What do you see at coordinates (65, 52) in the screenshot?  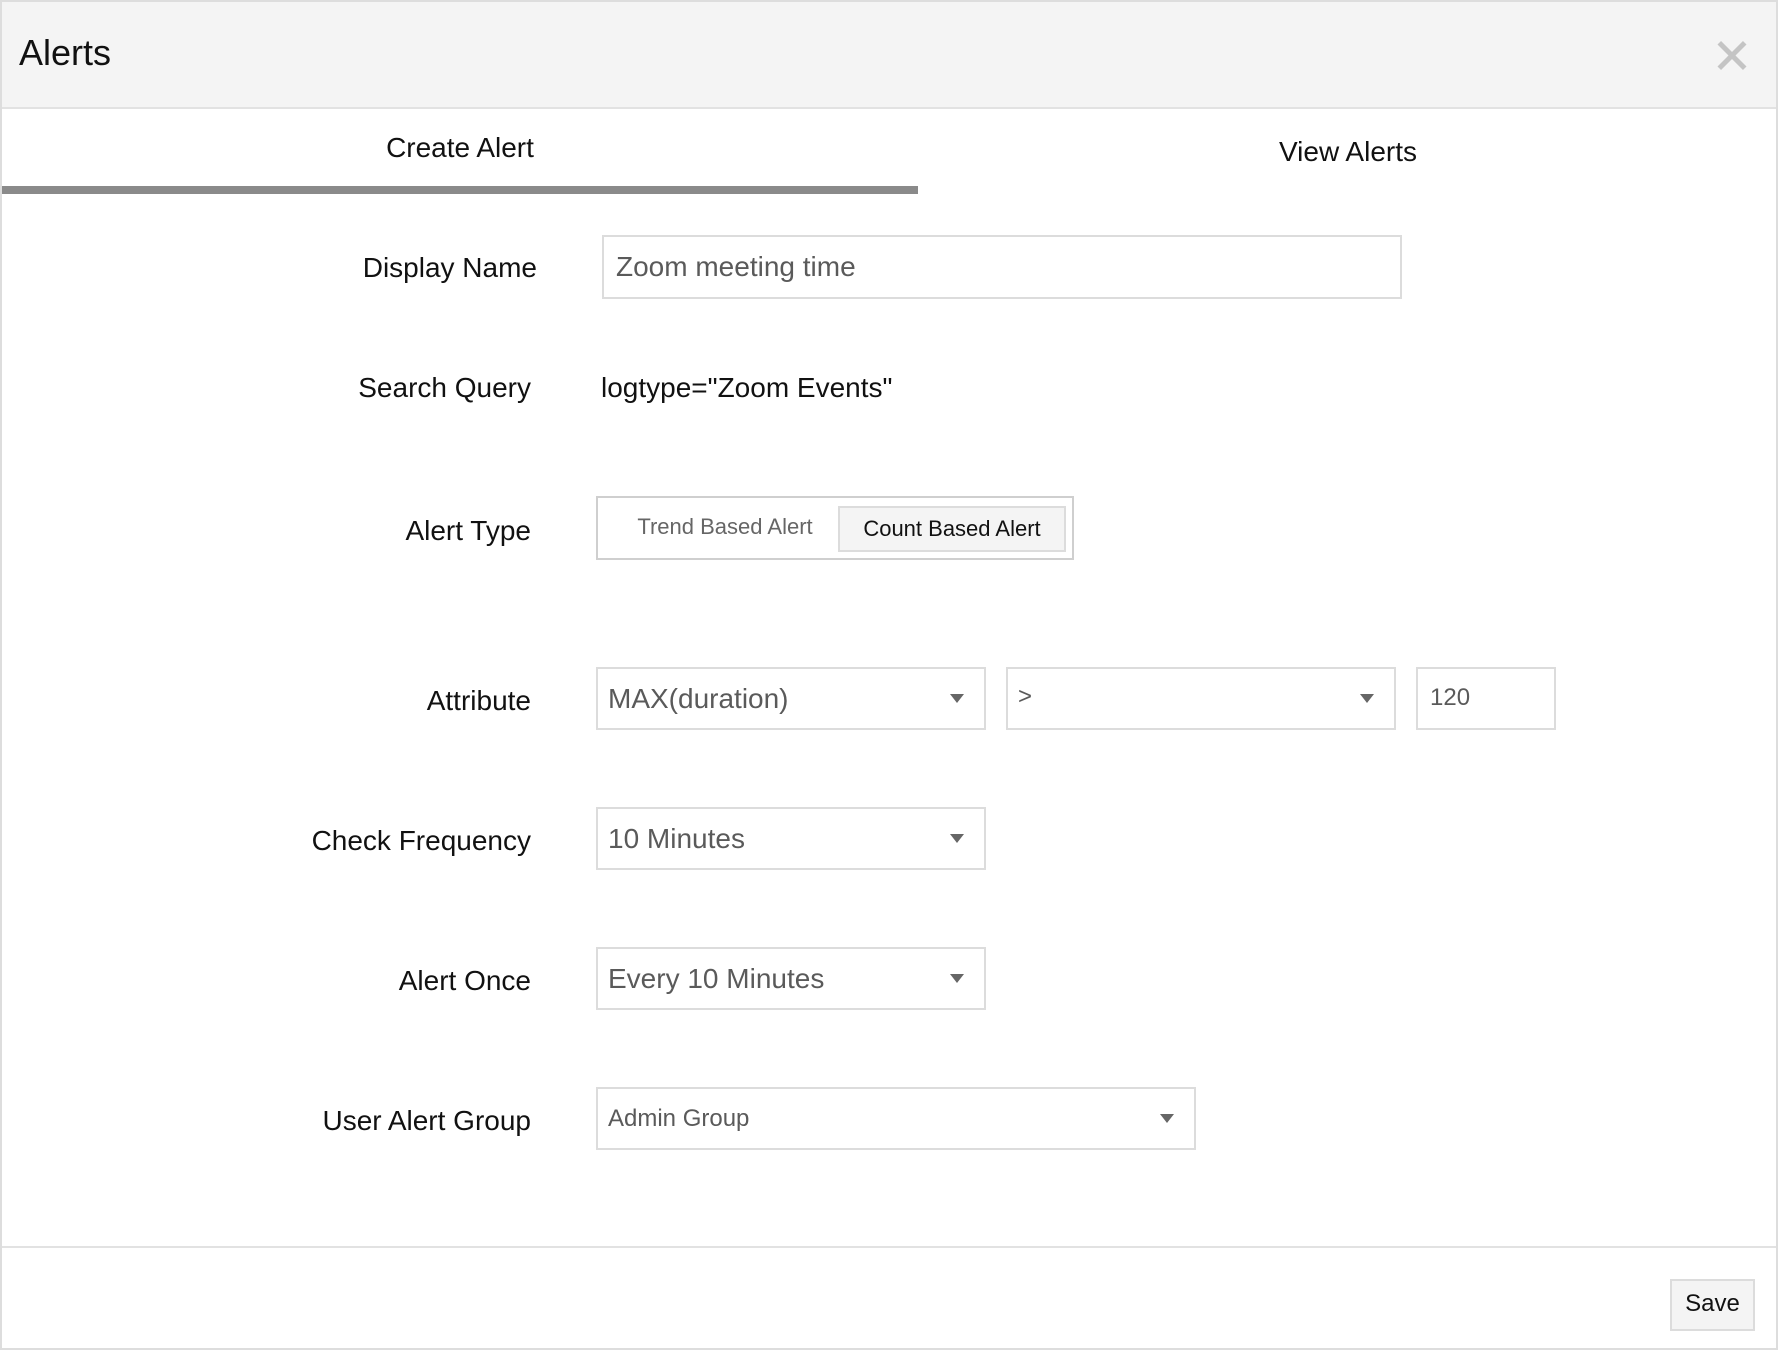 I see `dialog-title: Alerts` at bounding box center [65, 52].